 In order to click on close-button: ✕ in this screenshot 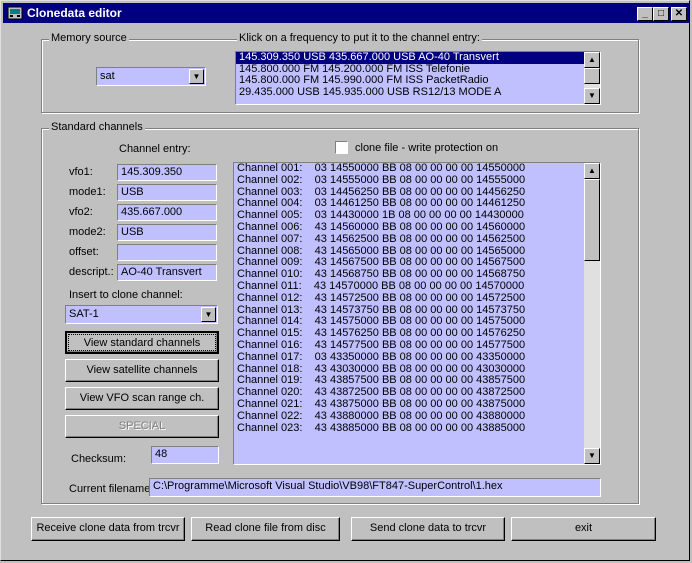, I will do `click(679, 14)`.